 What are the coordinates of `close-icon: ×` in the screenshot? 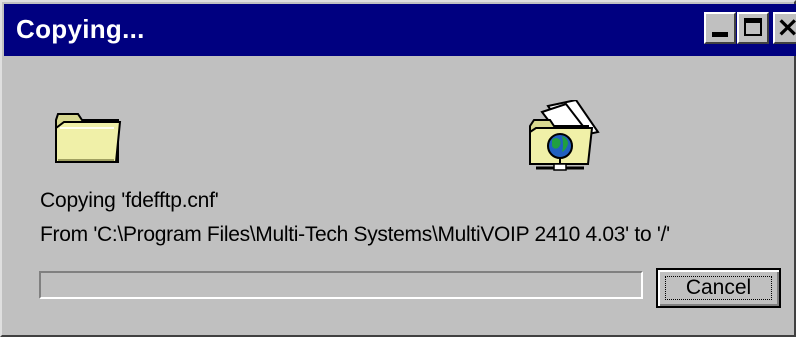 It's located at (786, 26).